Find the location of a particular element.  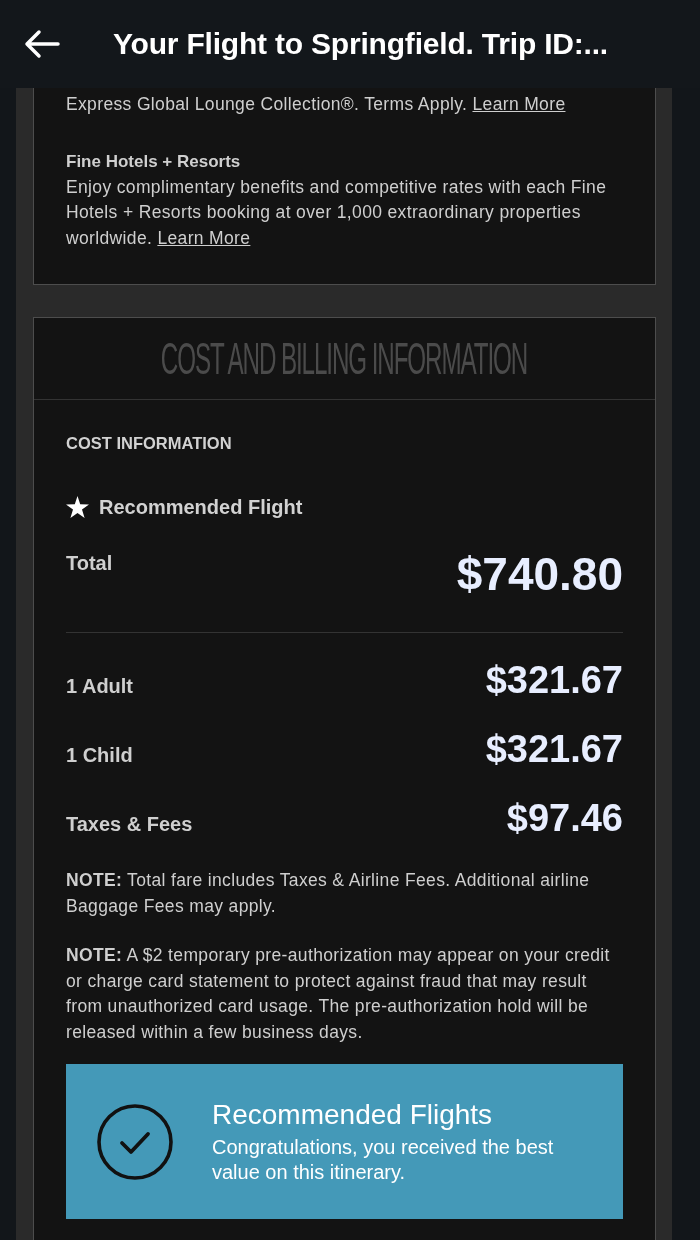

benefit-description: Enjoy complimentary benefits and competitive rates with each Fine Hotels + Resorts booking at over 1,000 extraordinary properties worldwide. Learn More is located at coordinates (337, 212).